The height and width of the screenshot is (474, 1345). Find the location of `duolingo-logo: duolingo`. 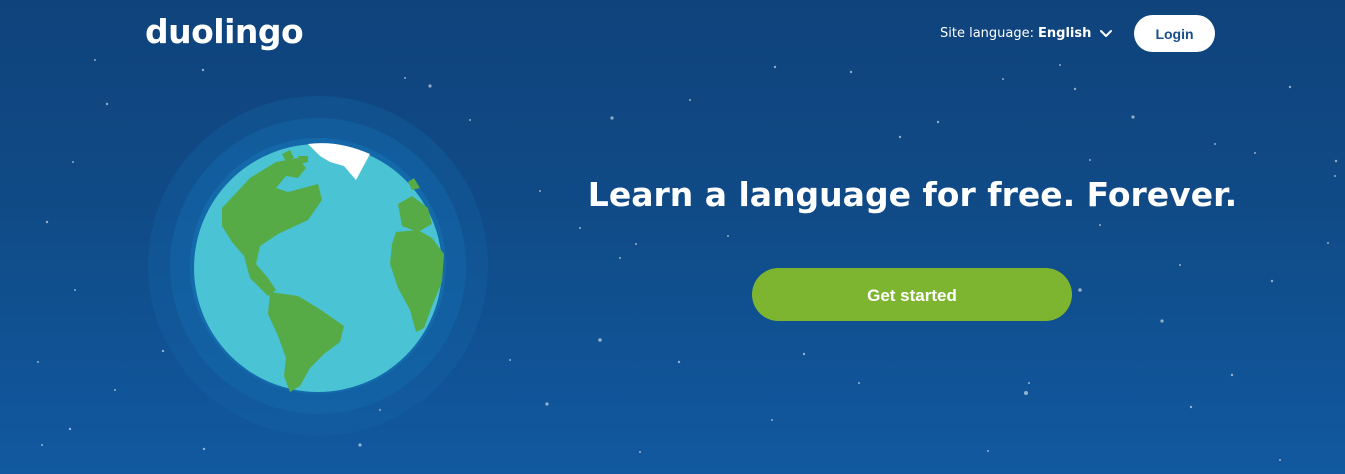

duolingo-logo: duolingo is located at coordinates (224, 32).